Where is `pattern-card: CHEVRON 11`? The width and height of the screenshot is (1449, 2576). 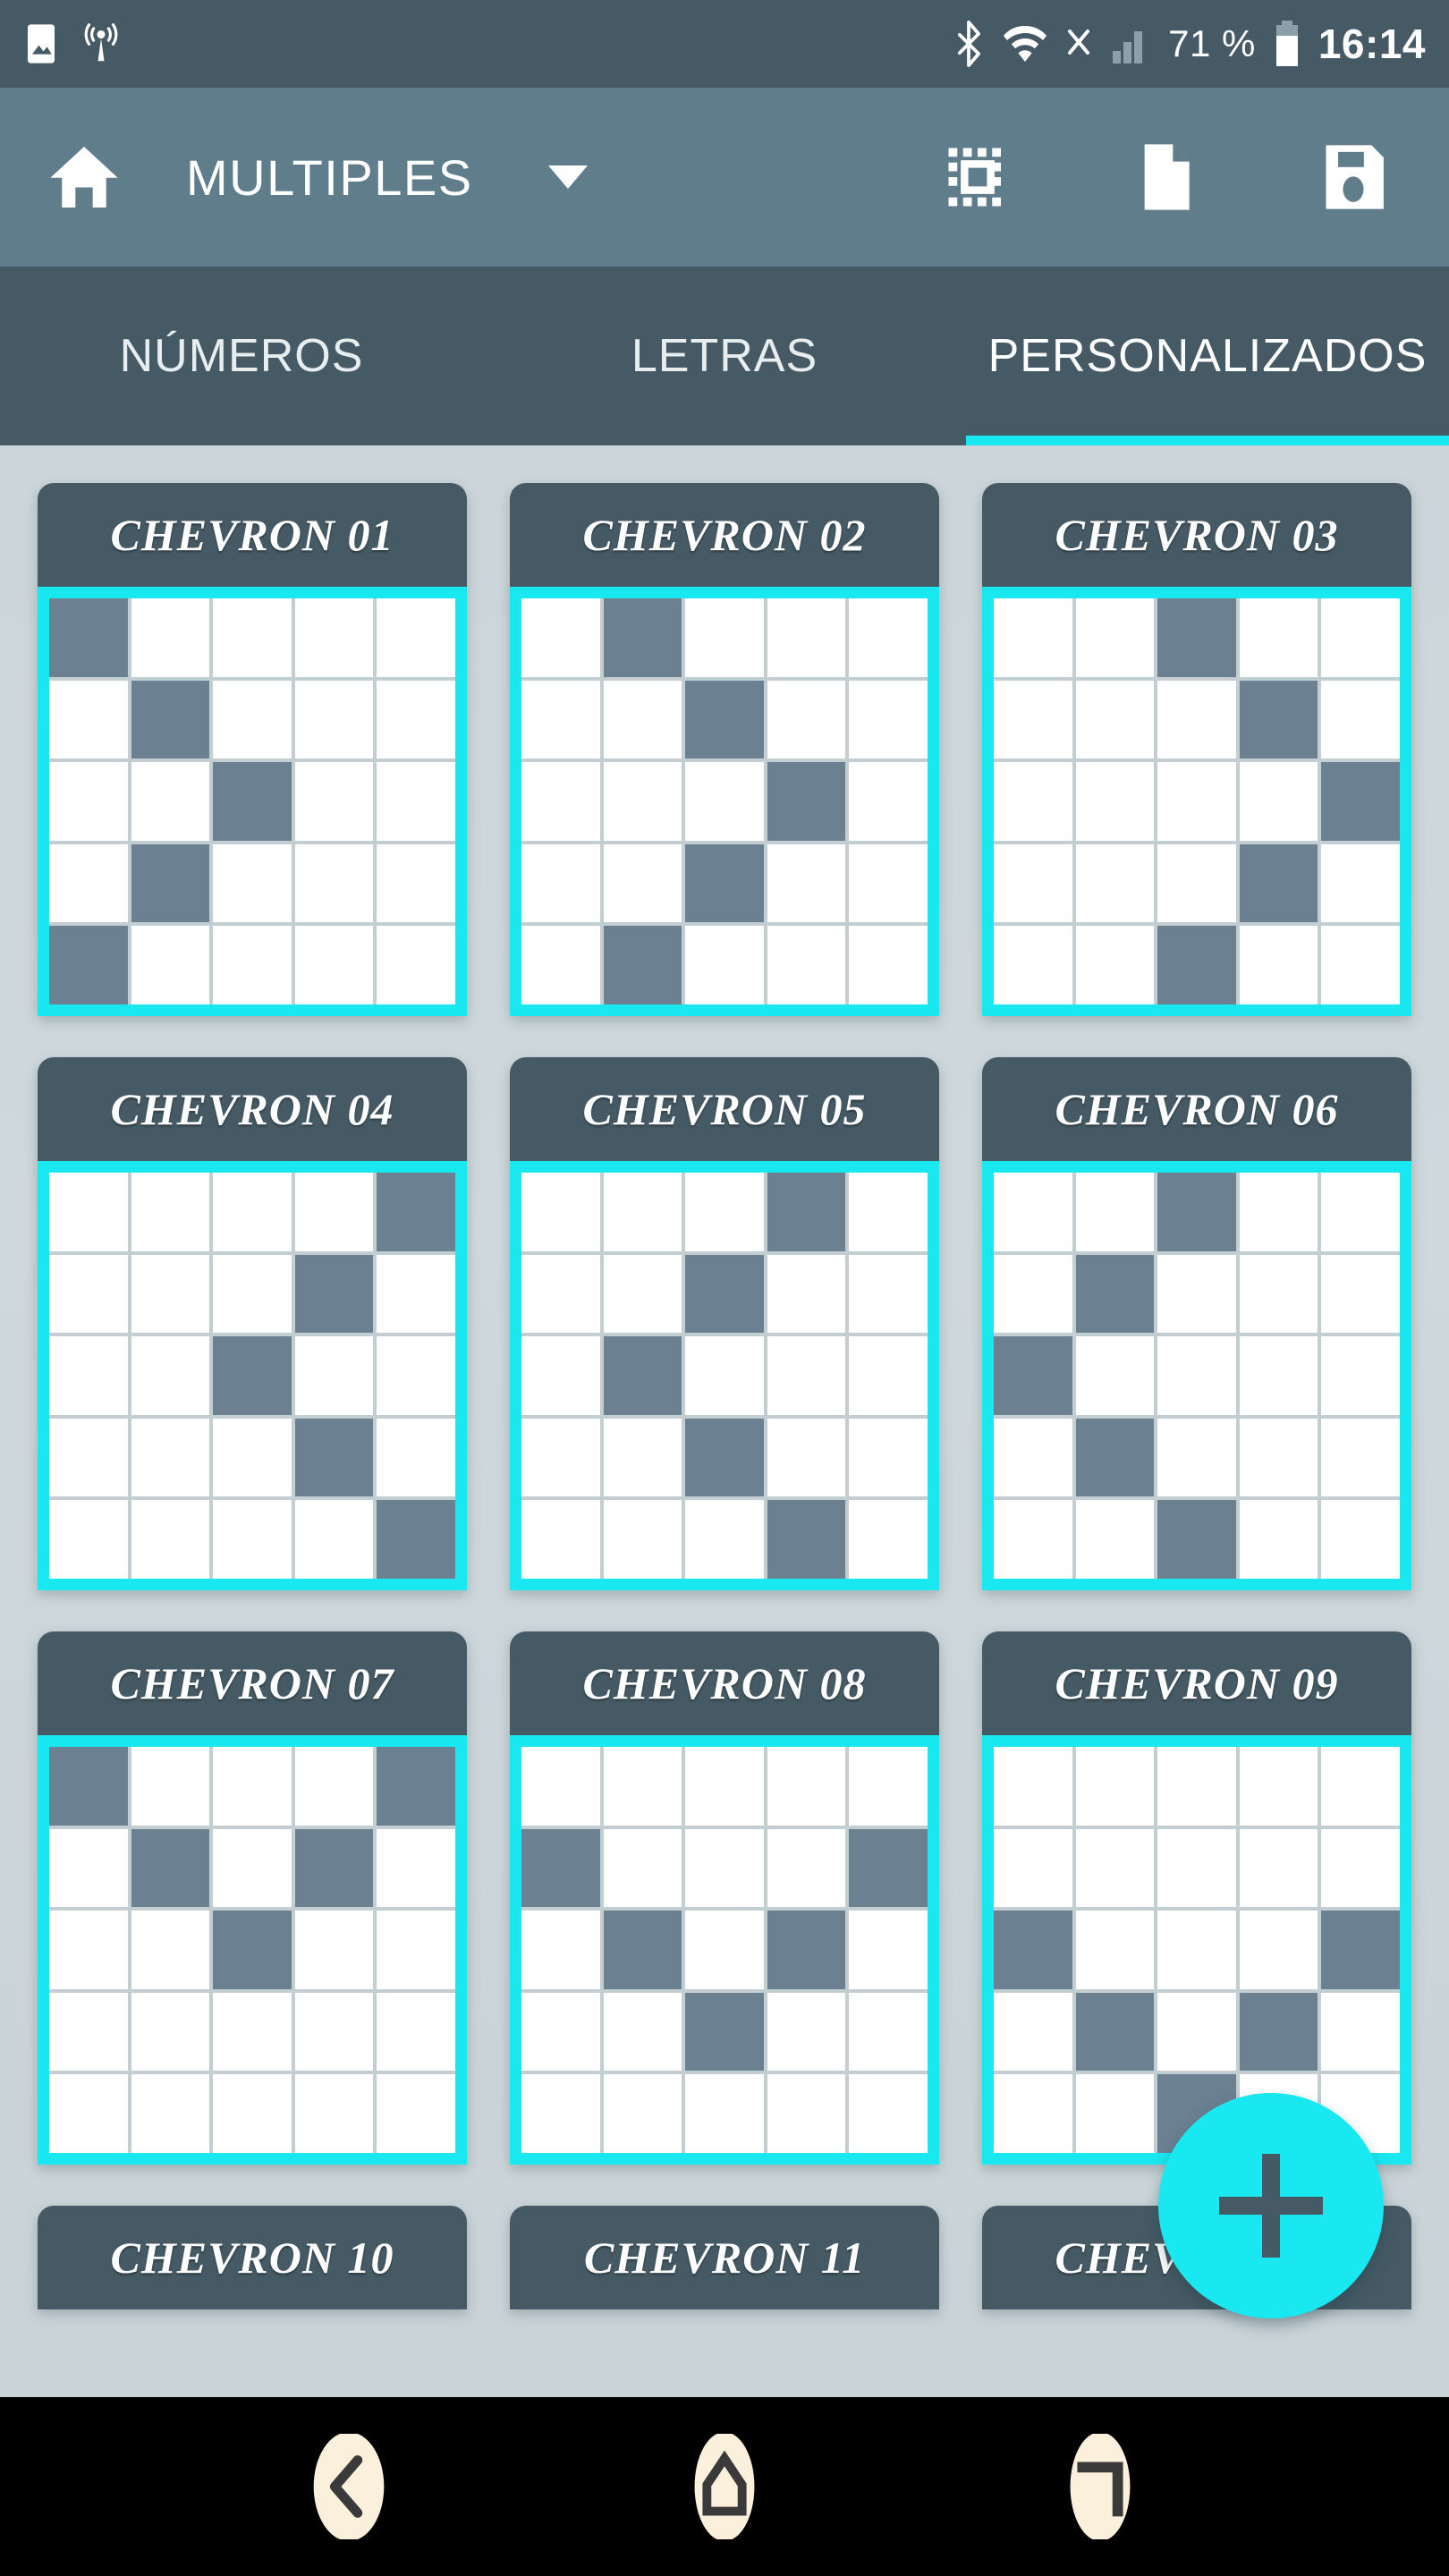 pattern-card: CHEVRON 11 is located at coordinates (724, 2257).